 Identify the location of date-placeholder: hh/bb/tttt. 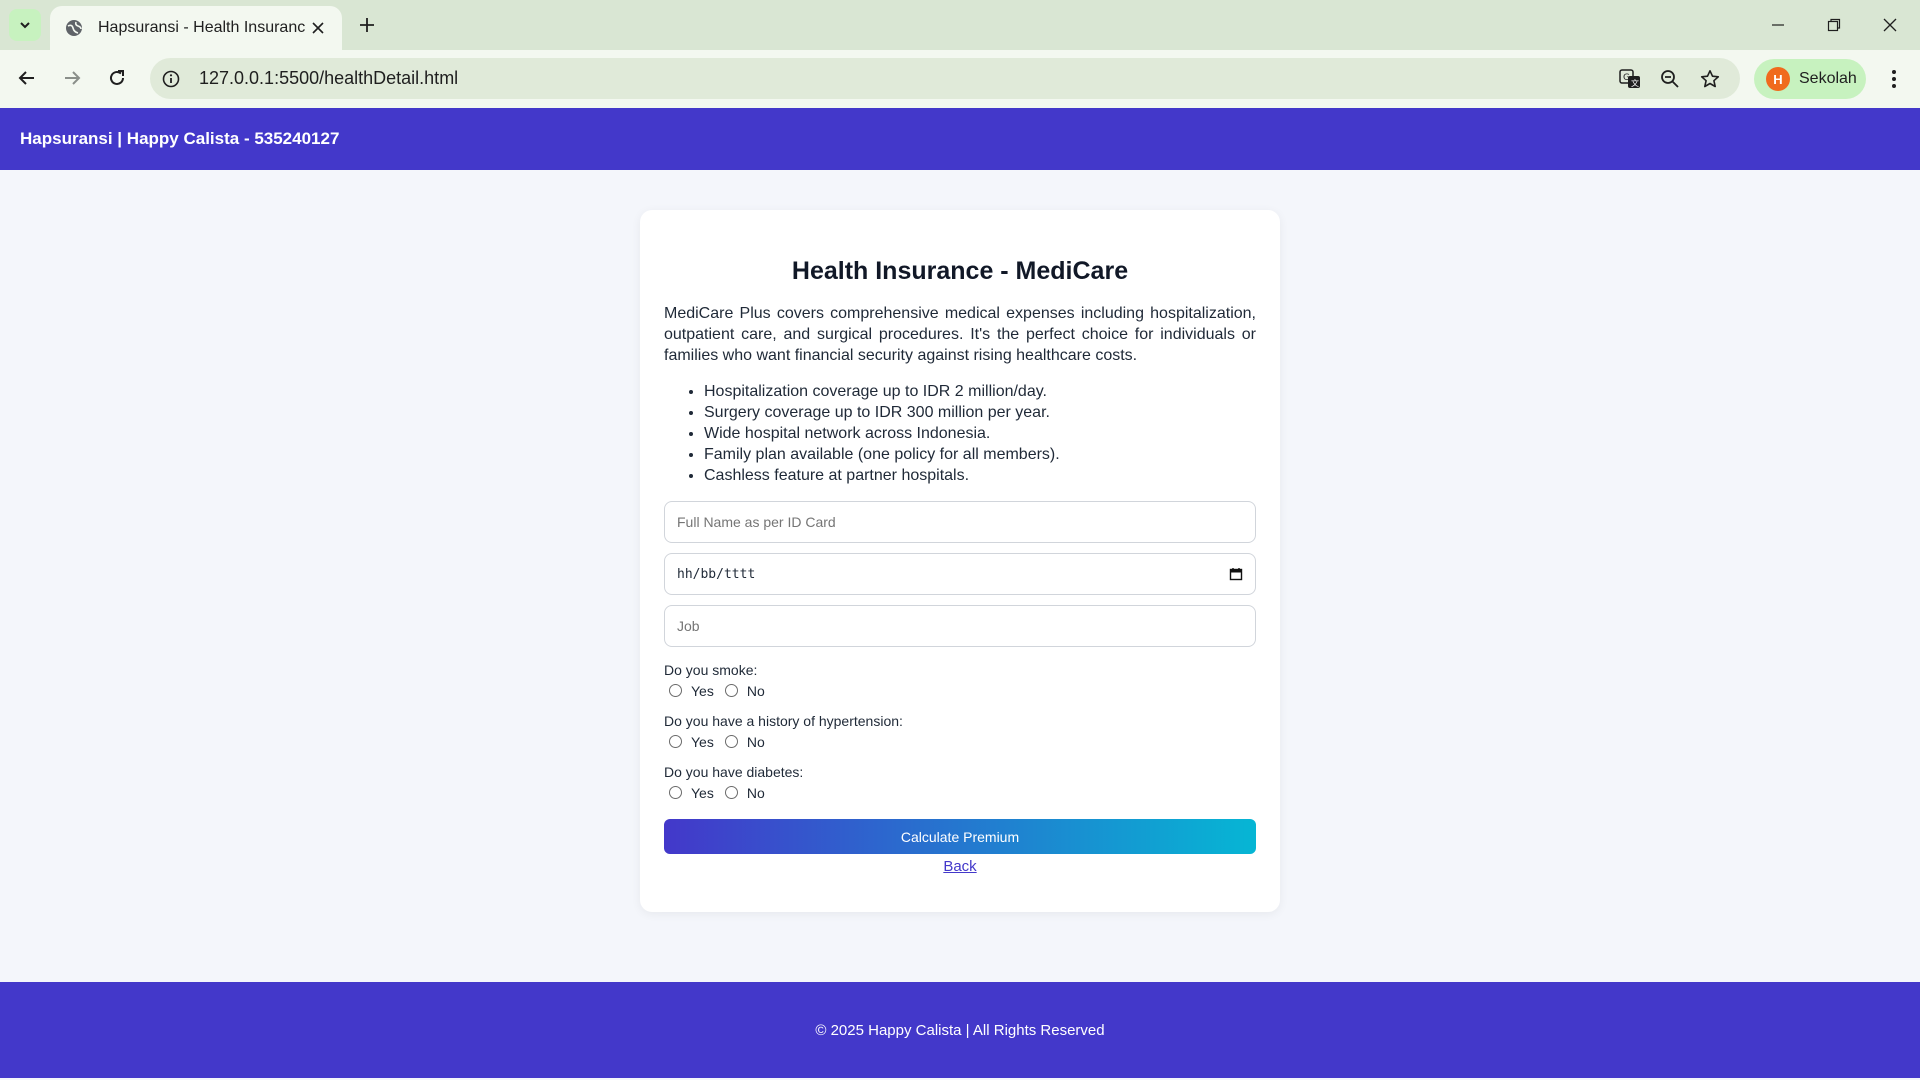
(716, 574).